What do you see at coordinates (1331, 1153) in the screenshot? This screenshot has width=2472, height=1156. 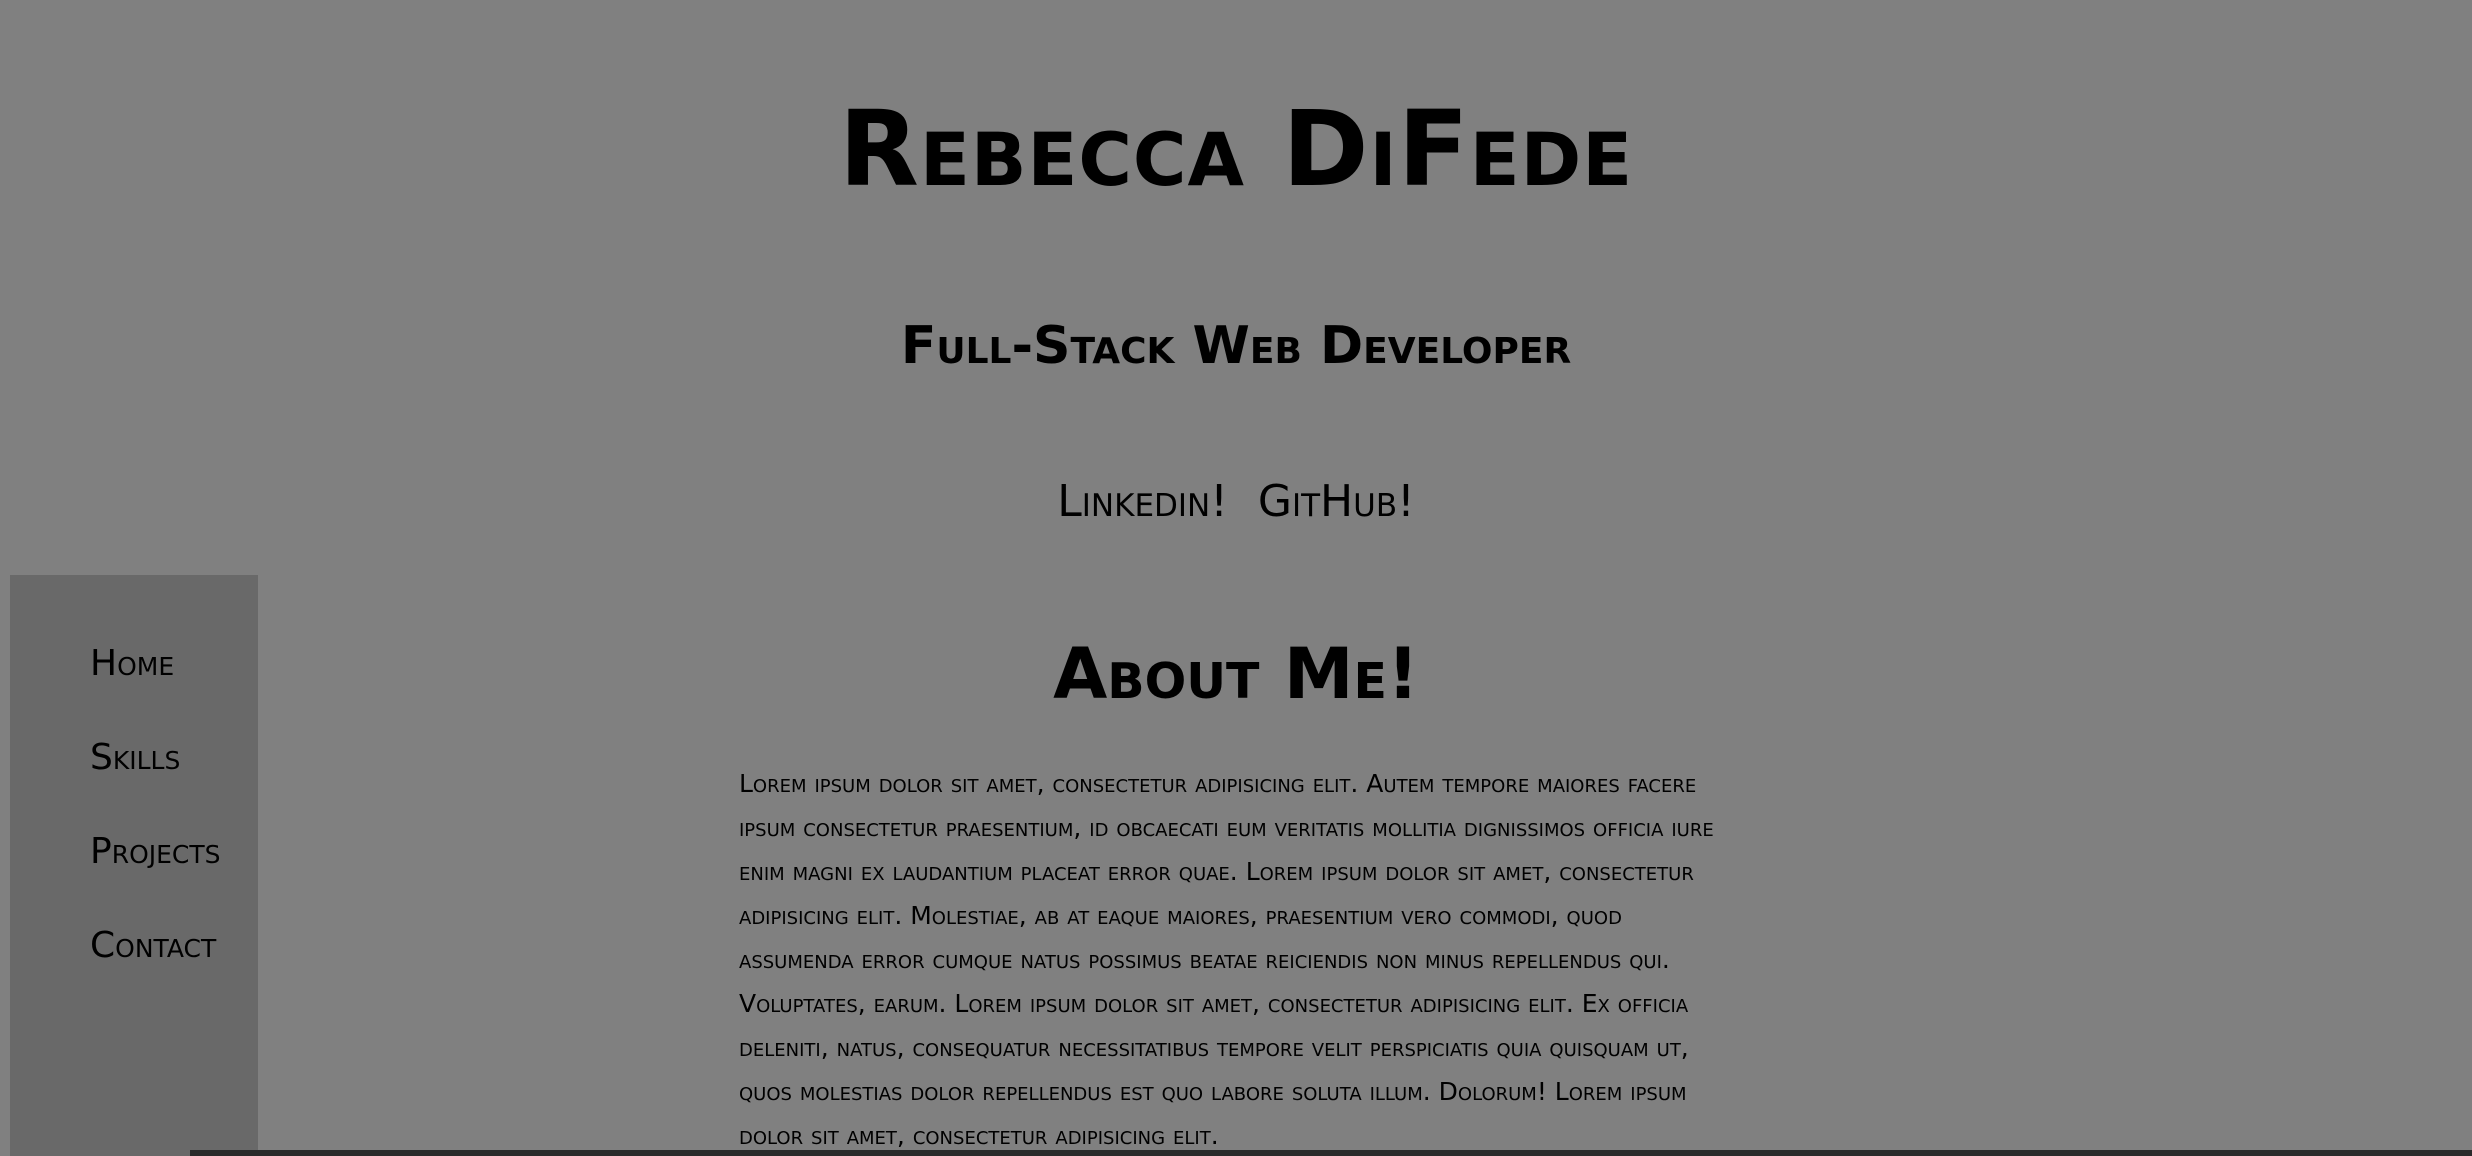 I see `bottom-bar` at bounding box center [1331, 1153].